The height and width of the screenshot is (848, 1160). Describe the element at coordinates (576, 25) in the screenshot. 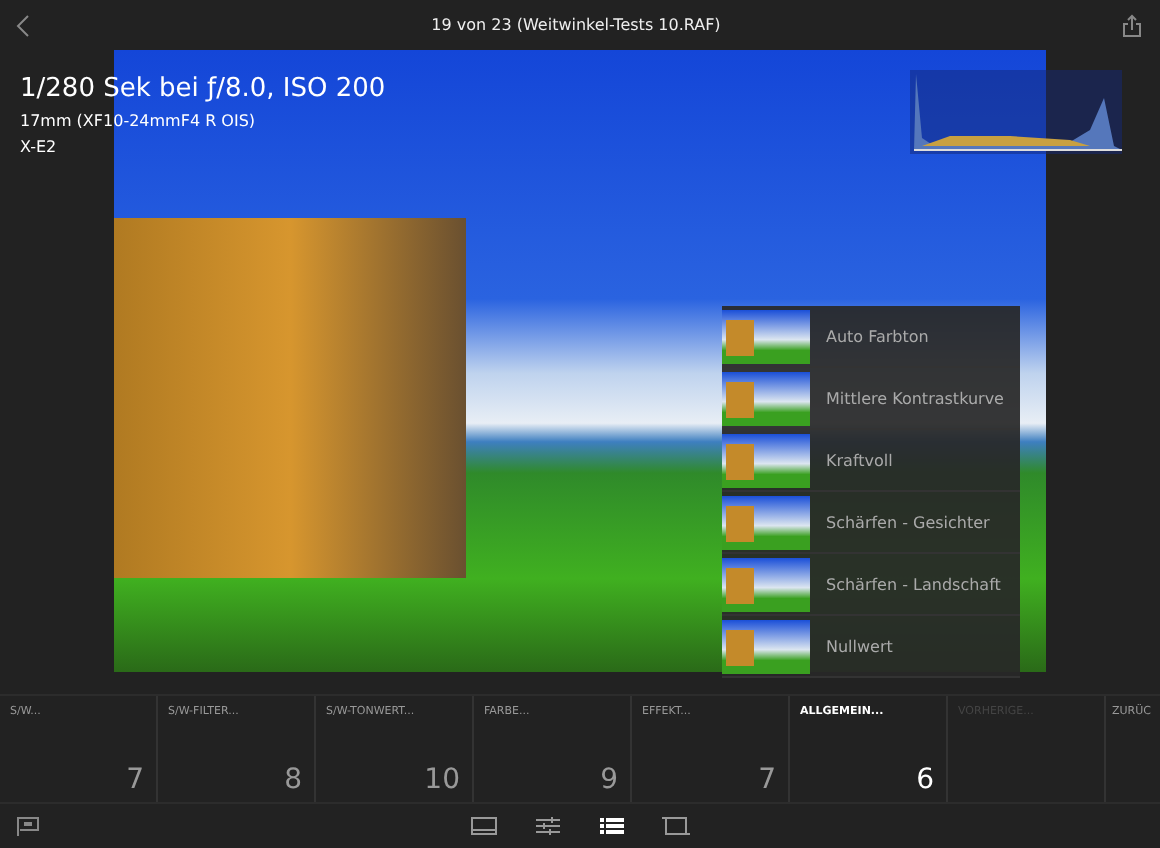

I see `window-title: 19 von 23 (Weitwinkel-Tests 10.RAF)` at that location.